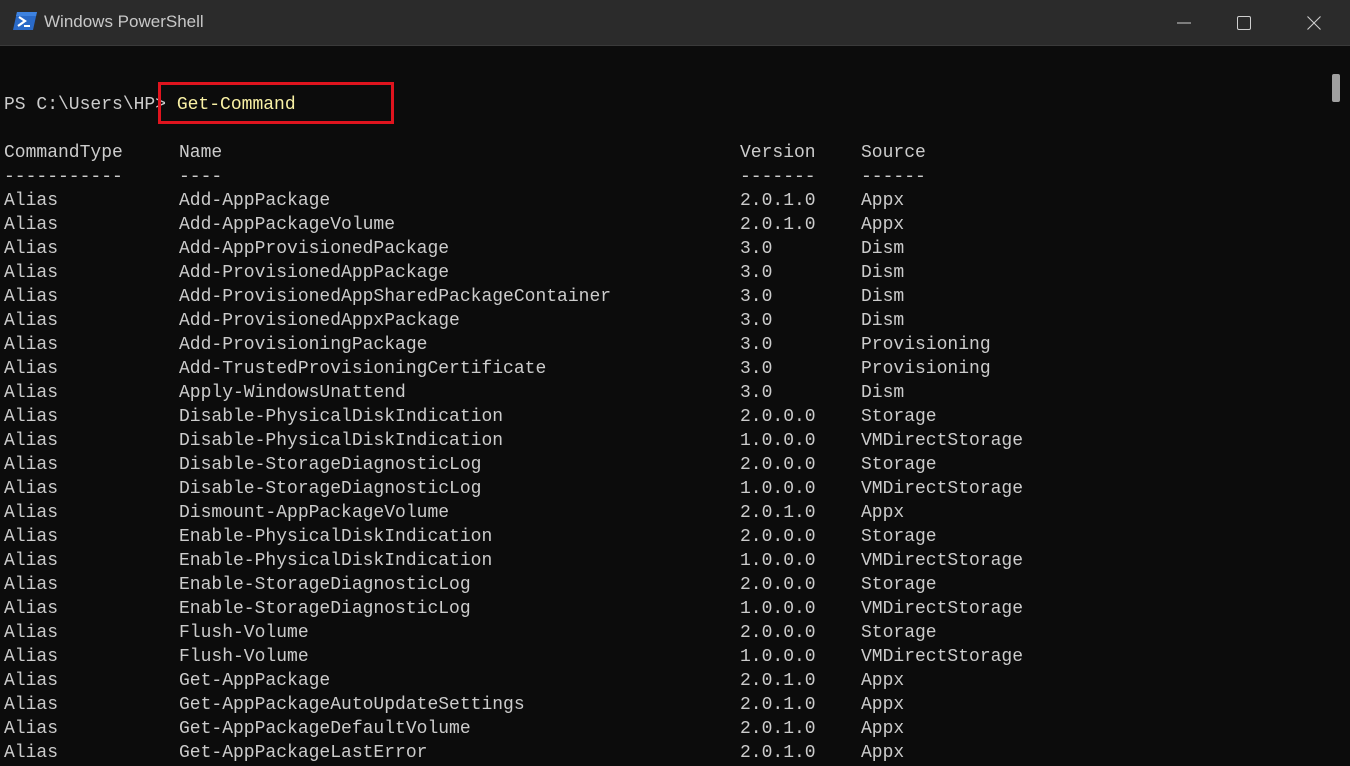 Image resolution: width=1350 pixels, height=766 pixels. What do you see at coordinates (675, 23) in the screenshot?
I see `title-bar: Windows PowerShell` at bounding box center [675, 23].